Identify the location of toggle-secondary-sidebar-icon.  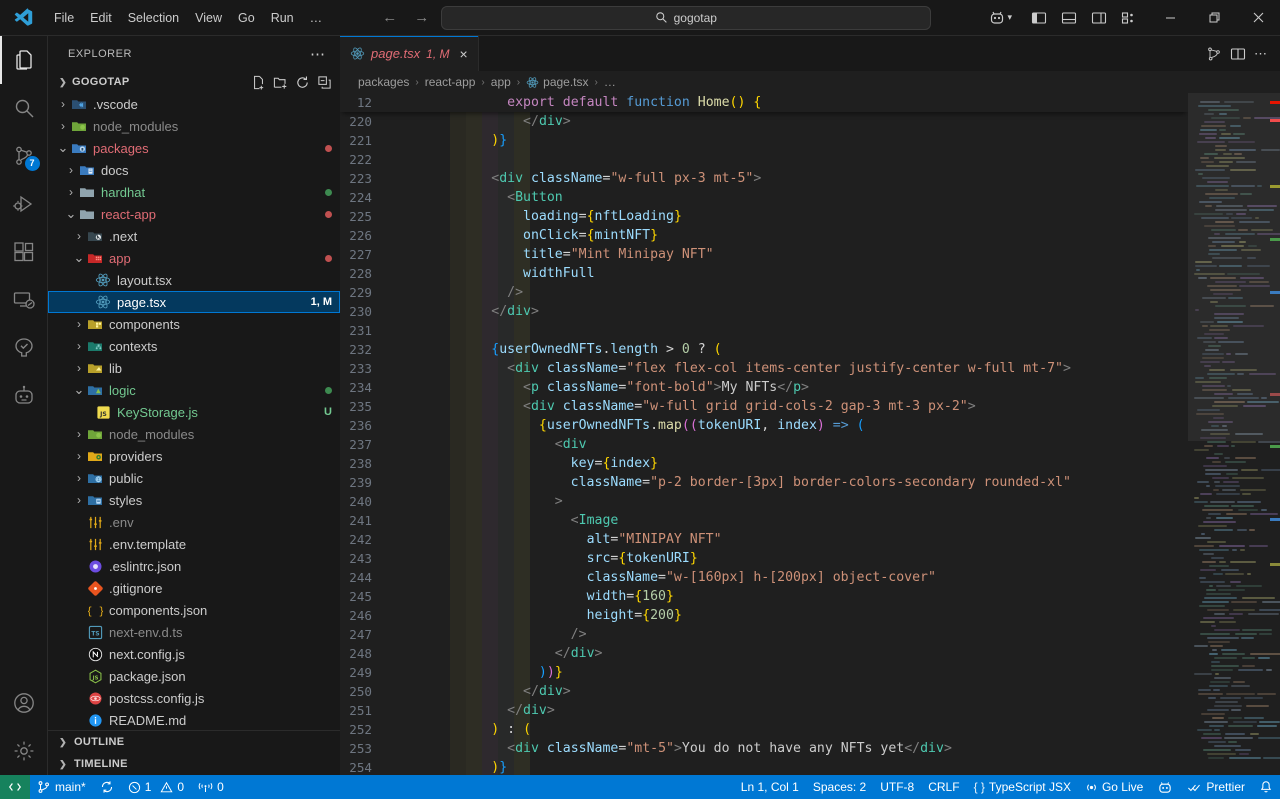
(1099, 18).